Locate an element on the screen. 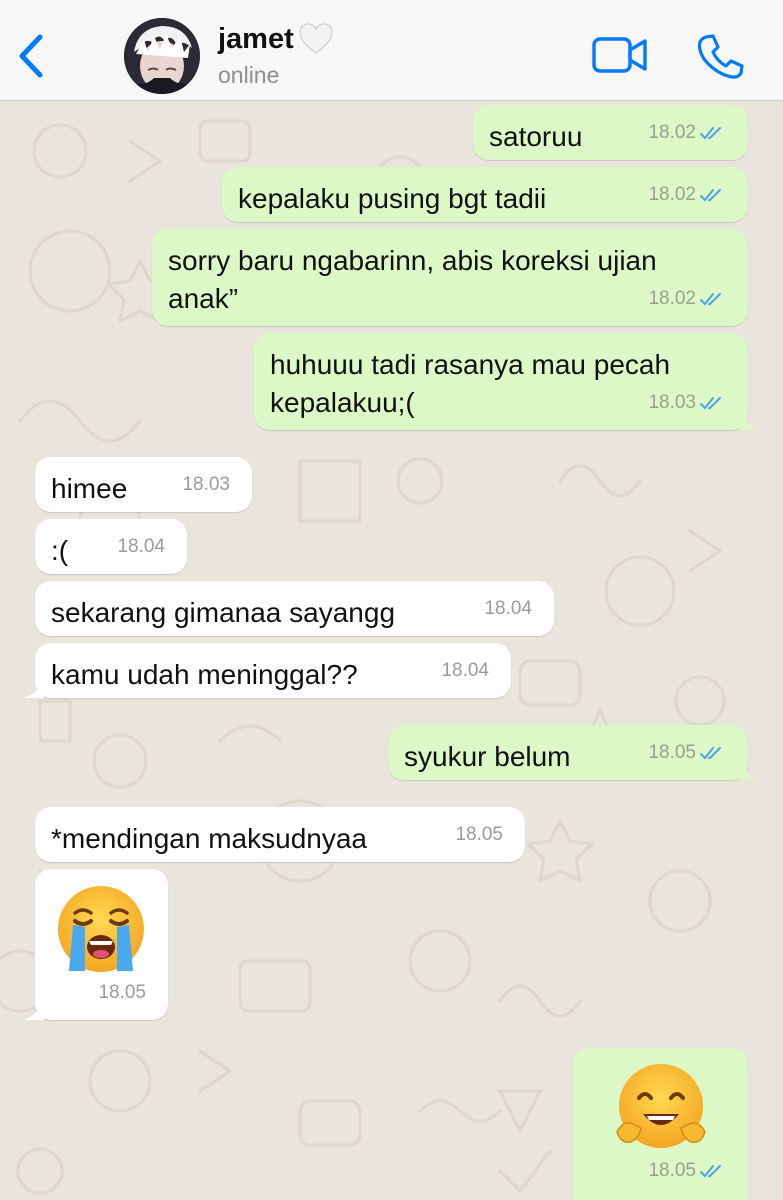  chevron-left-icon is located at coordinates (31, 56).